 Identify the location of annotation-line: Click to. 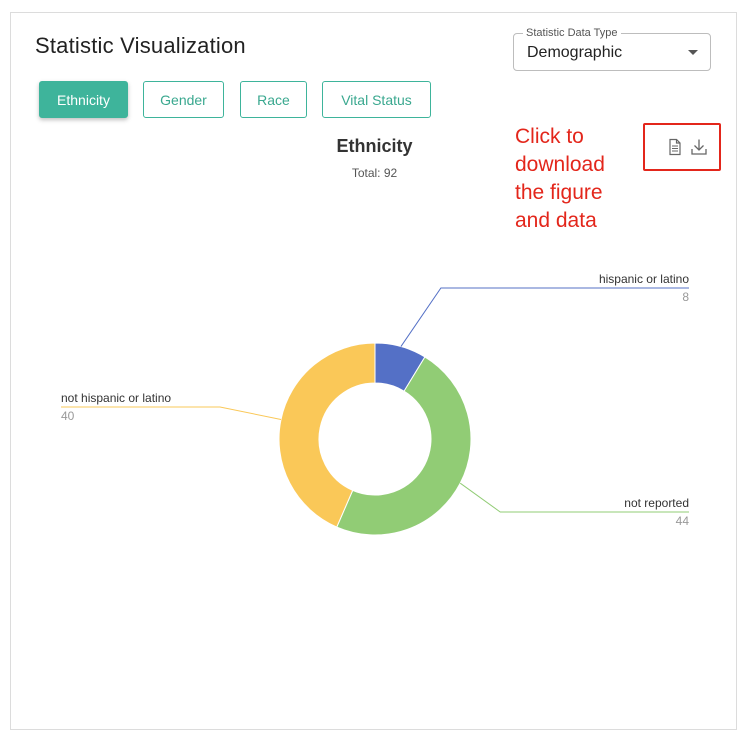
(549, 136).